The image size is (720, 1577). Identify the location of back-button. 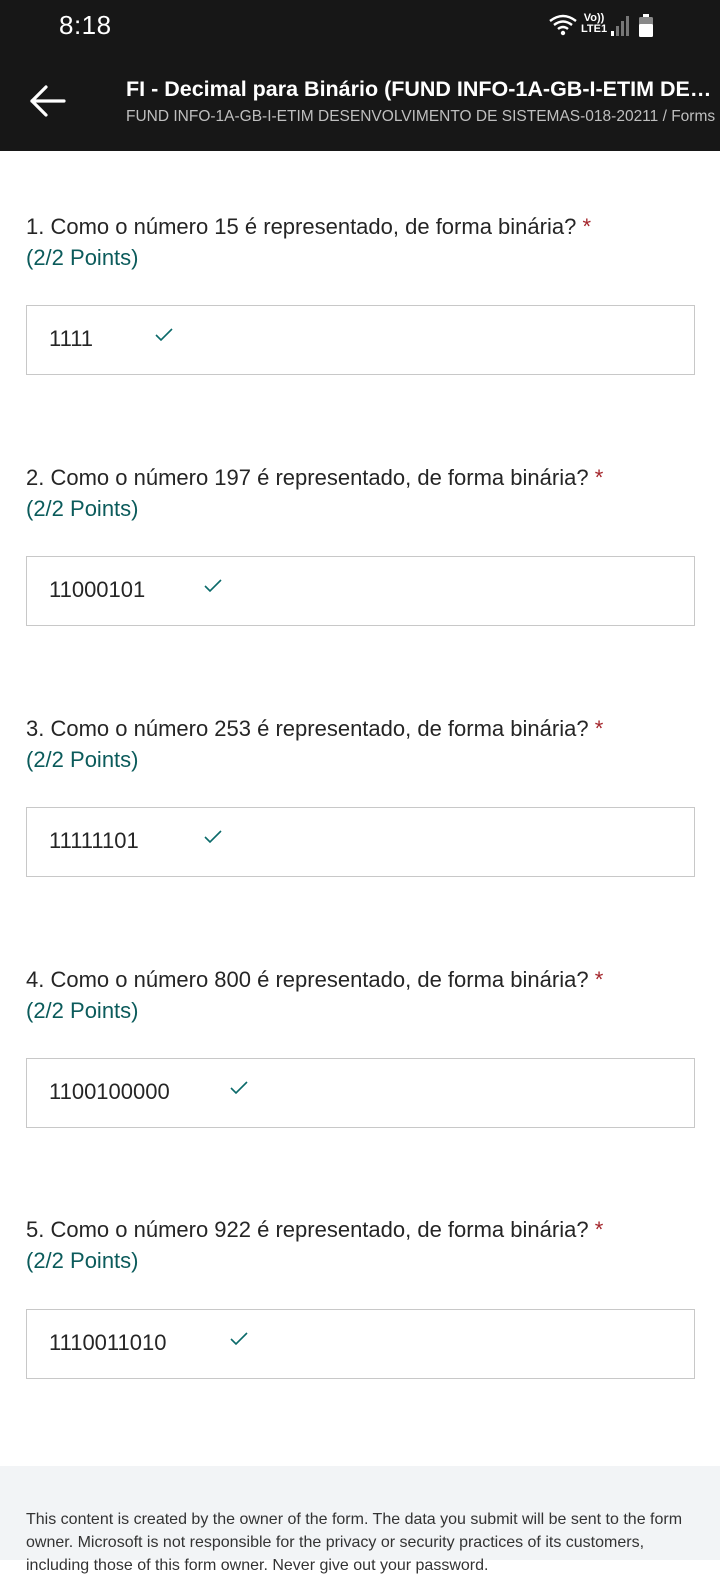
(49, 101).